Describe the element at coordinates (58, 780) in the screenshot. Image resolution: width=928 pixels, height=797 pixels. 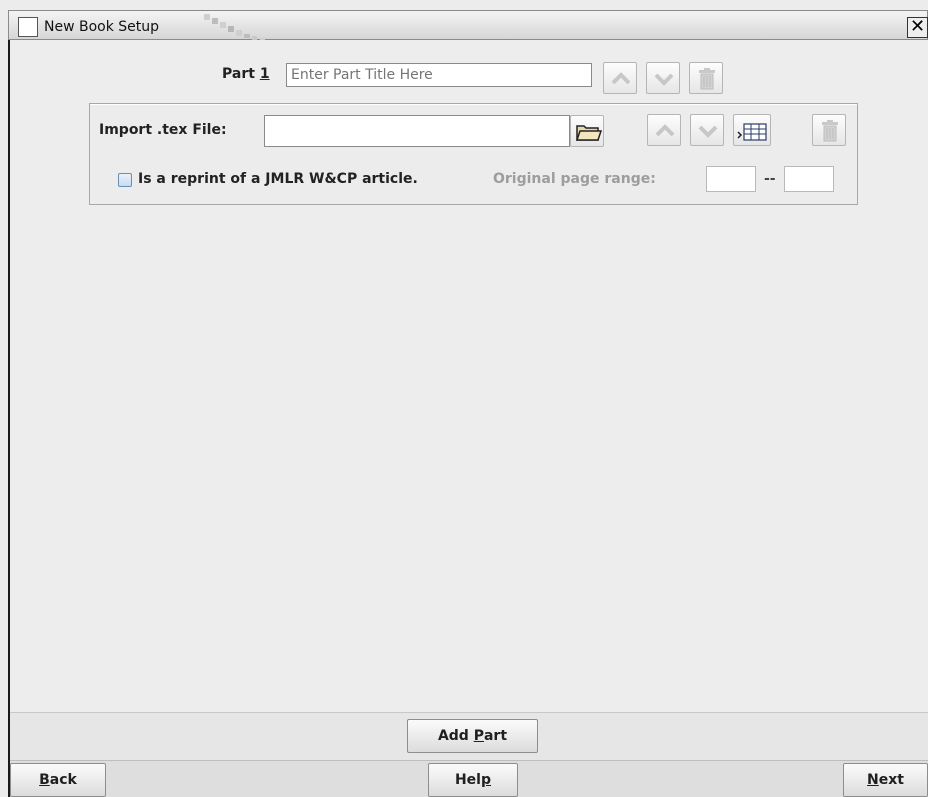
I see `back-button: Back` at that location.